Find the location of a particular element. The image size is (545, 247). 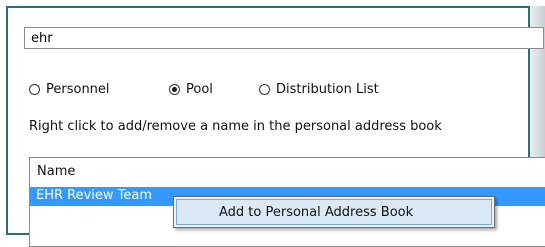

radio-distribution-list-circle is located at coordinates (264, 89).